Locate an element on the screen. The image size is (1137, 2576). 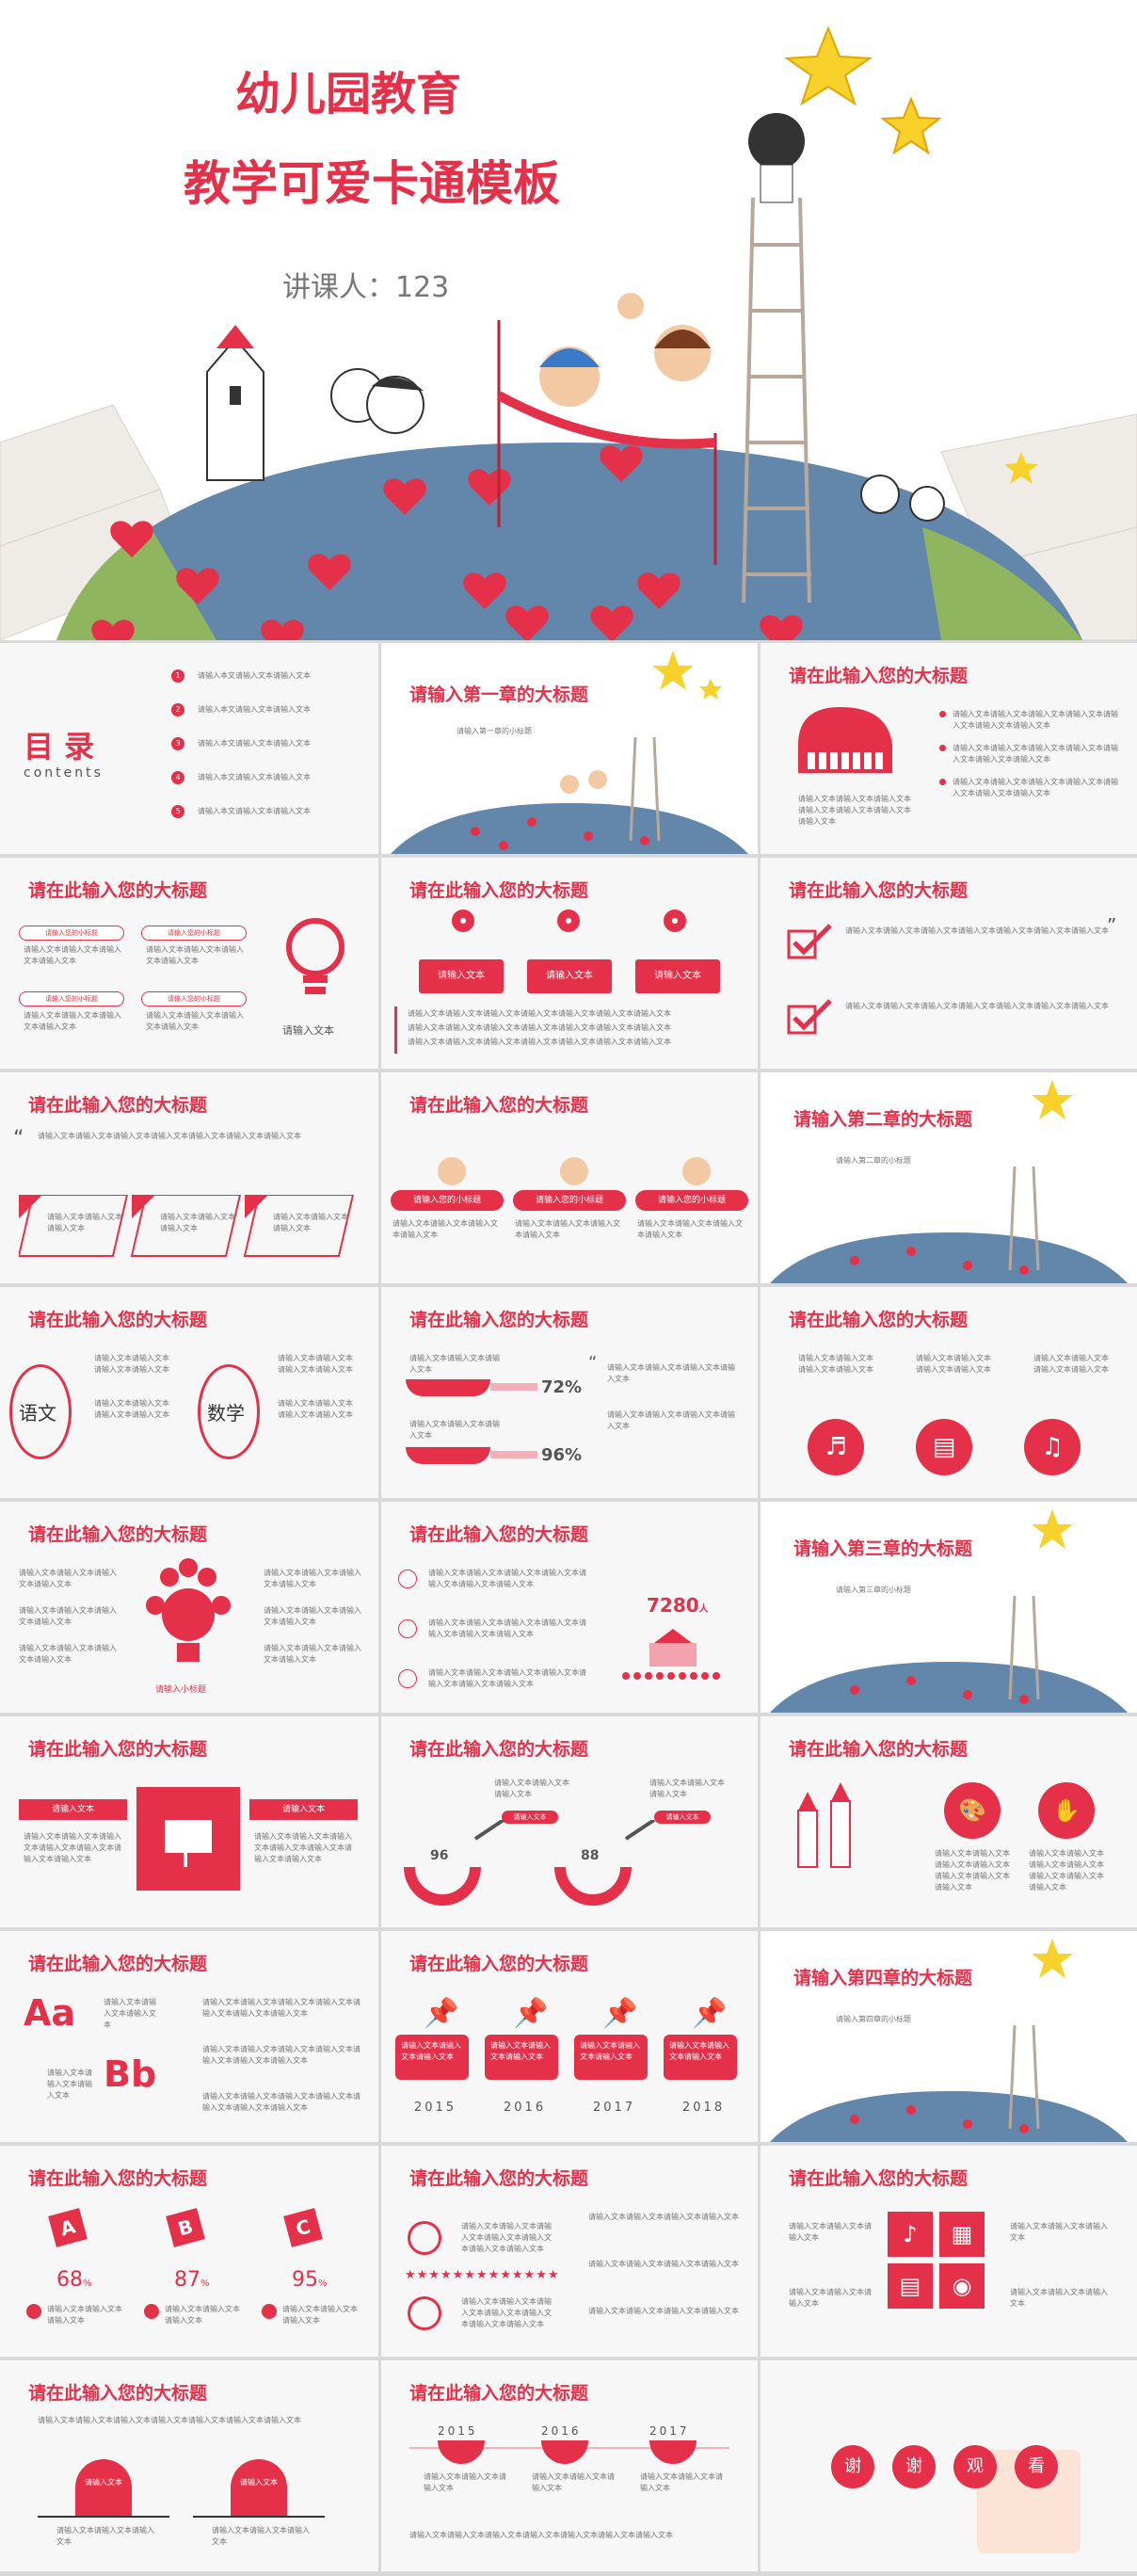
chapter4-title: 请输入第四章的大标题 is located at coordinates (883, 1978).